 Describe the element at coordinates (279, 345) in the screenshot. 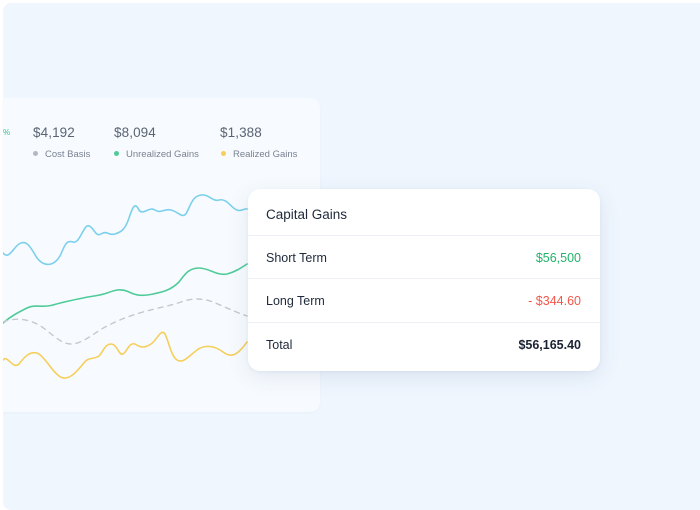

I see `total-label: Total` at that location.